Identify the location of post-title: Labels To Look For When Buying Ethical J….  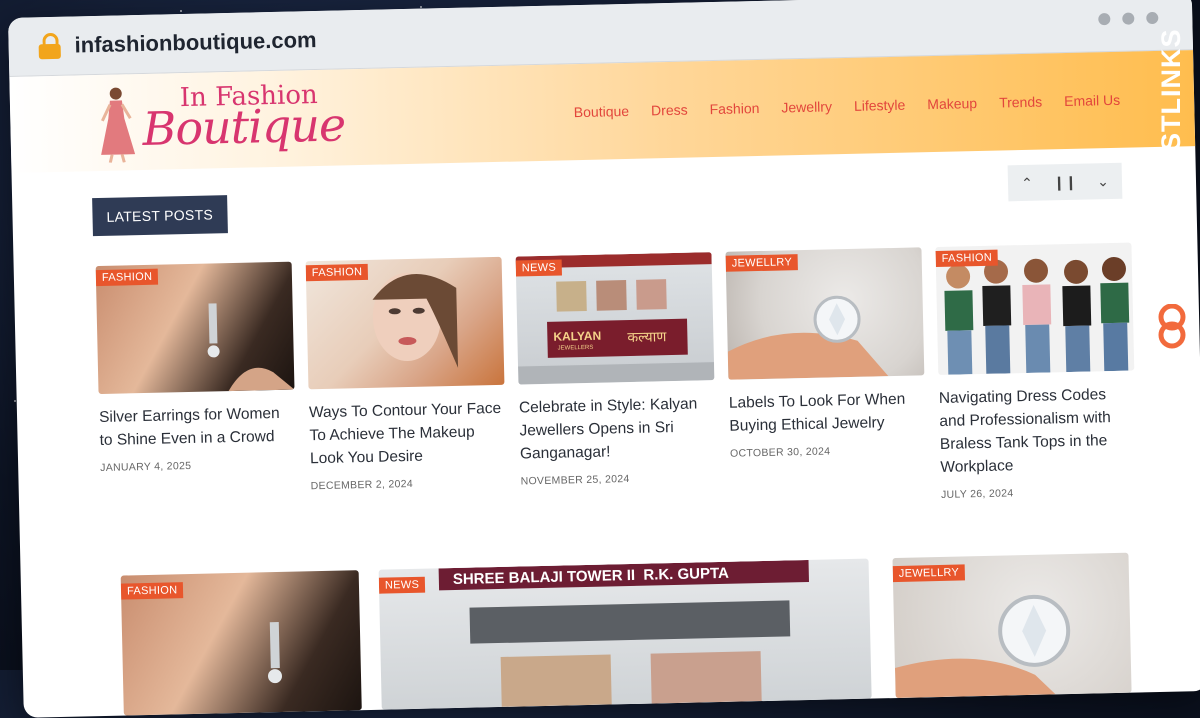
(827, 412).